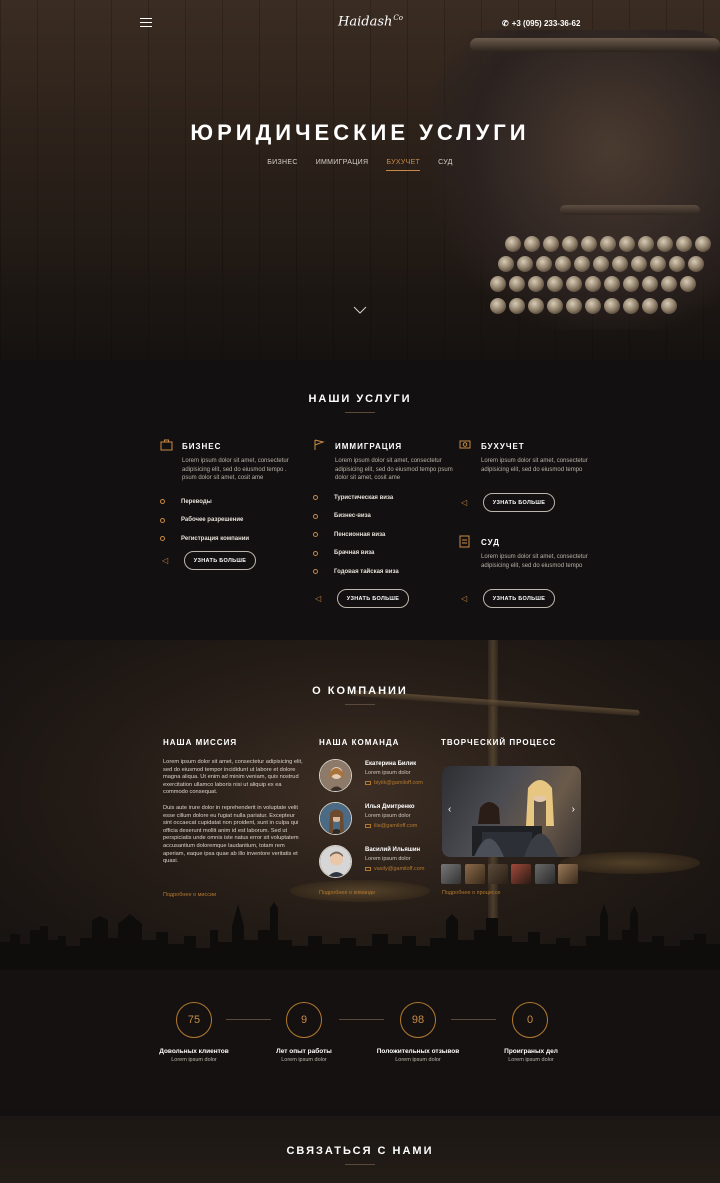 This screenshot has height=1183, width=720. What do you see at coordinates (304, 1051) in the screenshot?
I see `stat-years-label: Лет опыт работы` at bounding box center [304, 1051].